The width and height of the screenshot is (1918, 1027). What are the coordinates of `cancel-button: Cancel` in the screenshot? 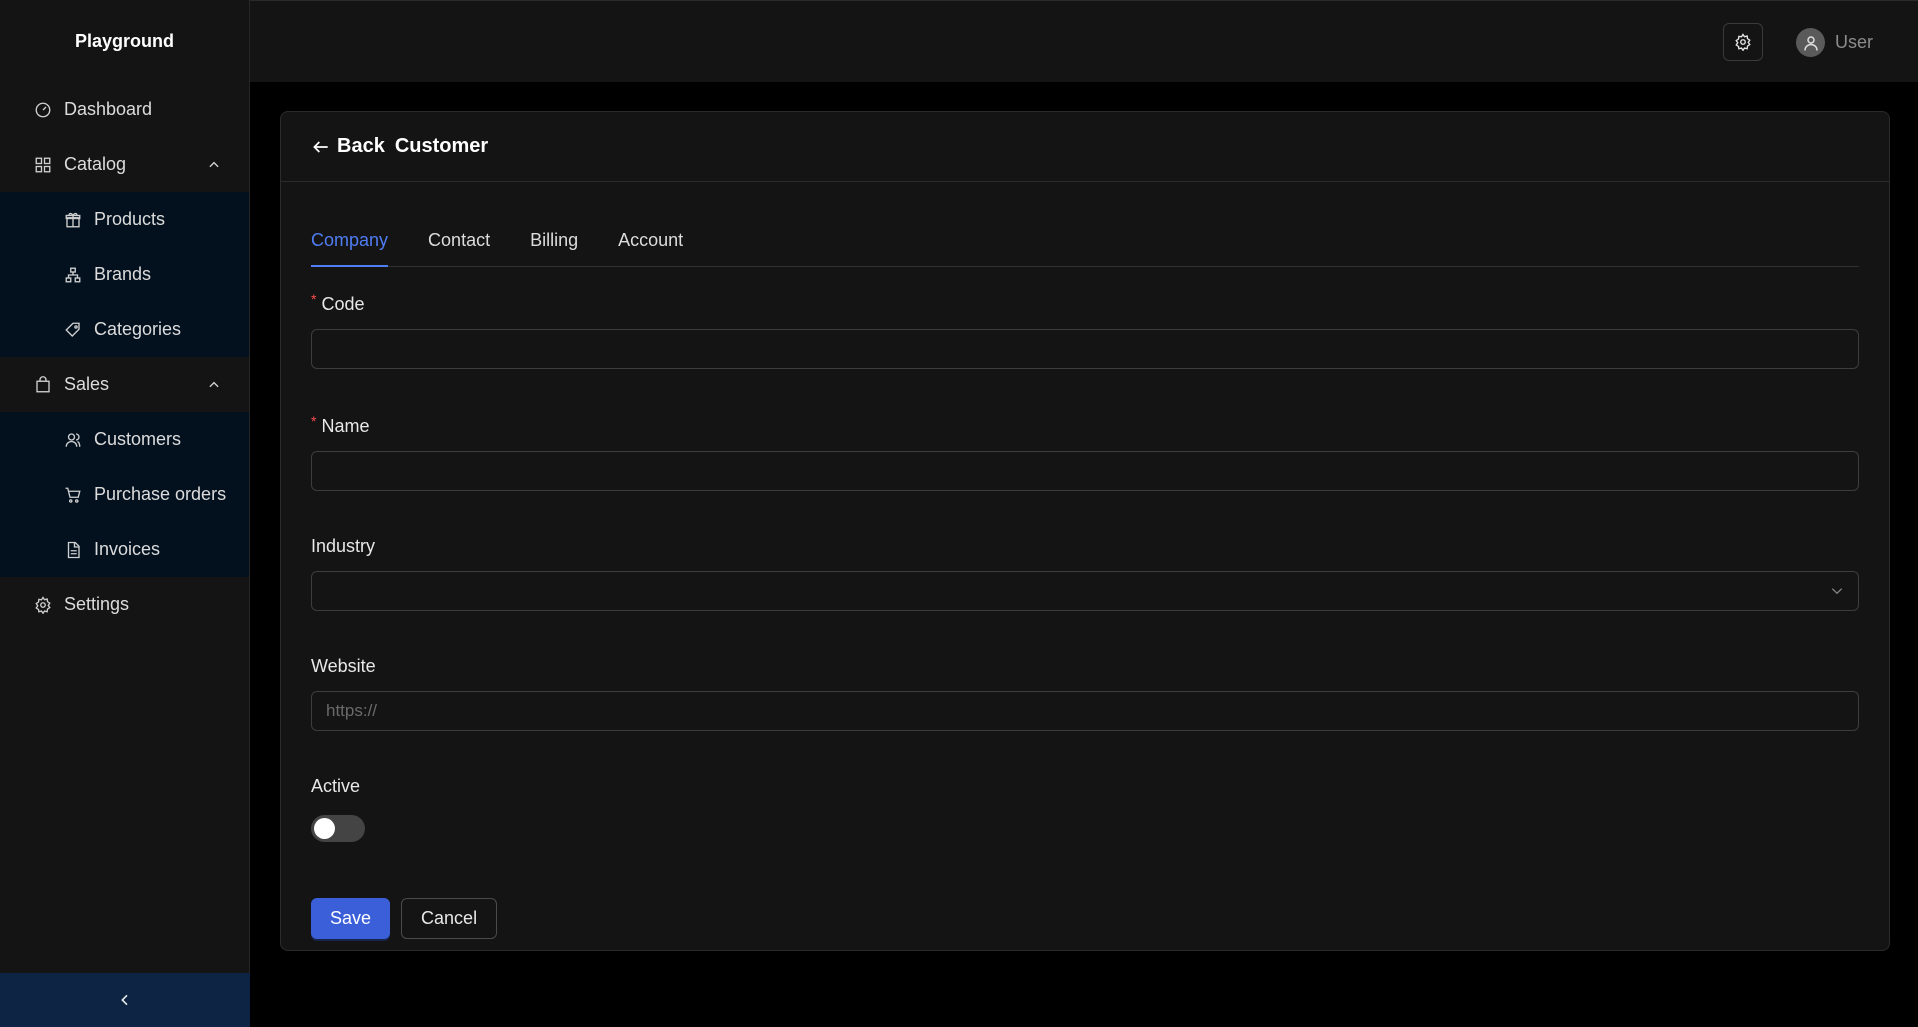 It's located at (449, 918).